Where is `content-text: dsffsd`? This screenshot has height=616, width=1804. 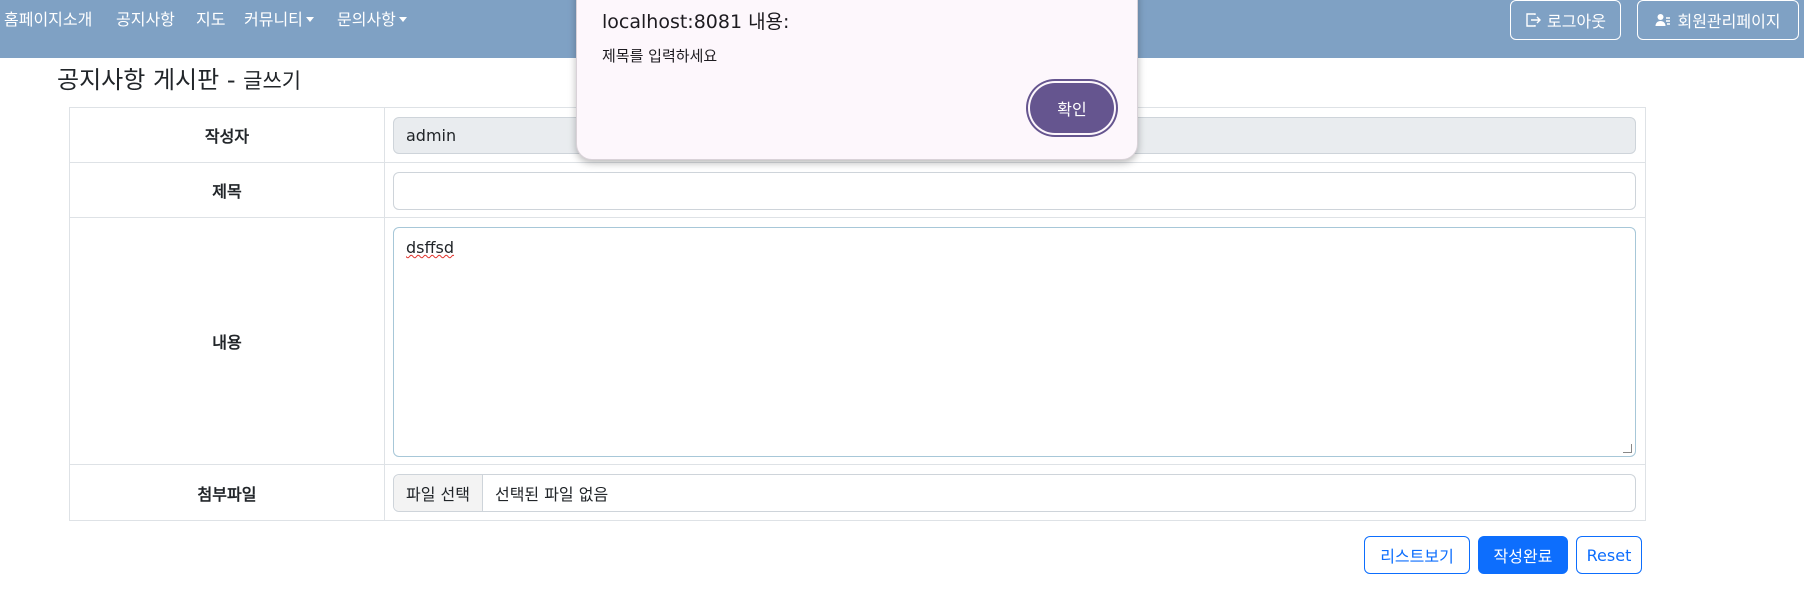
content-text: dsffsd is located at coordinates (430, 247).